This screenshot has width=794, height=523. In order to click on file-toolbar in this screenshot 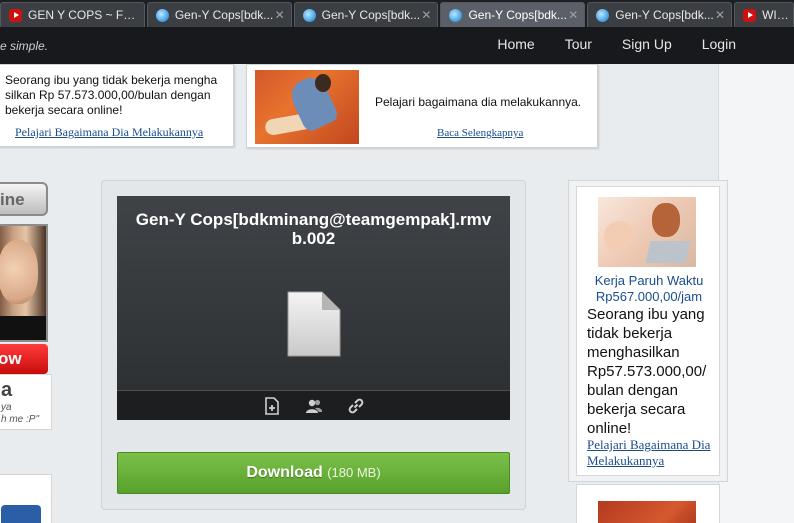, I will do `click(313, 405)`.